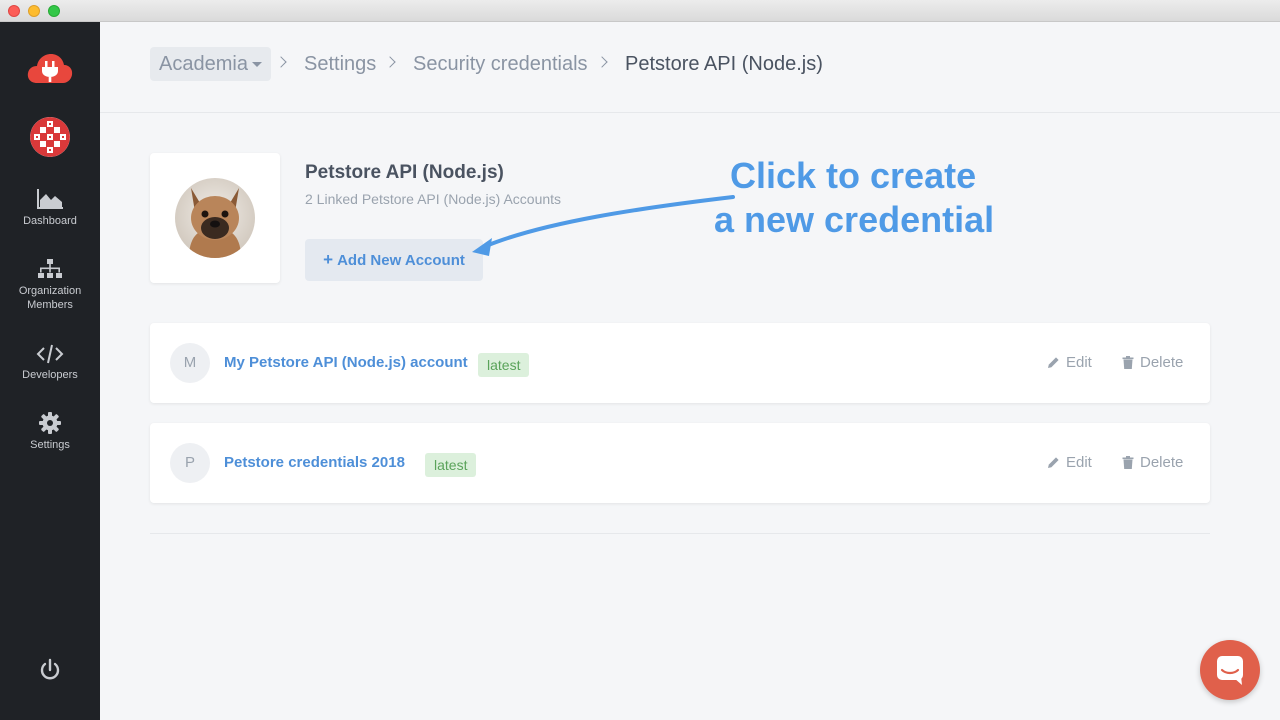 Image resolution: width=1280 pixels, height=720 pixels. I want to click on sidebar-item-organization-members: Organization Members, so click(50, 285).